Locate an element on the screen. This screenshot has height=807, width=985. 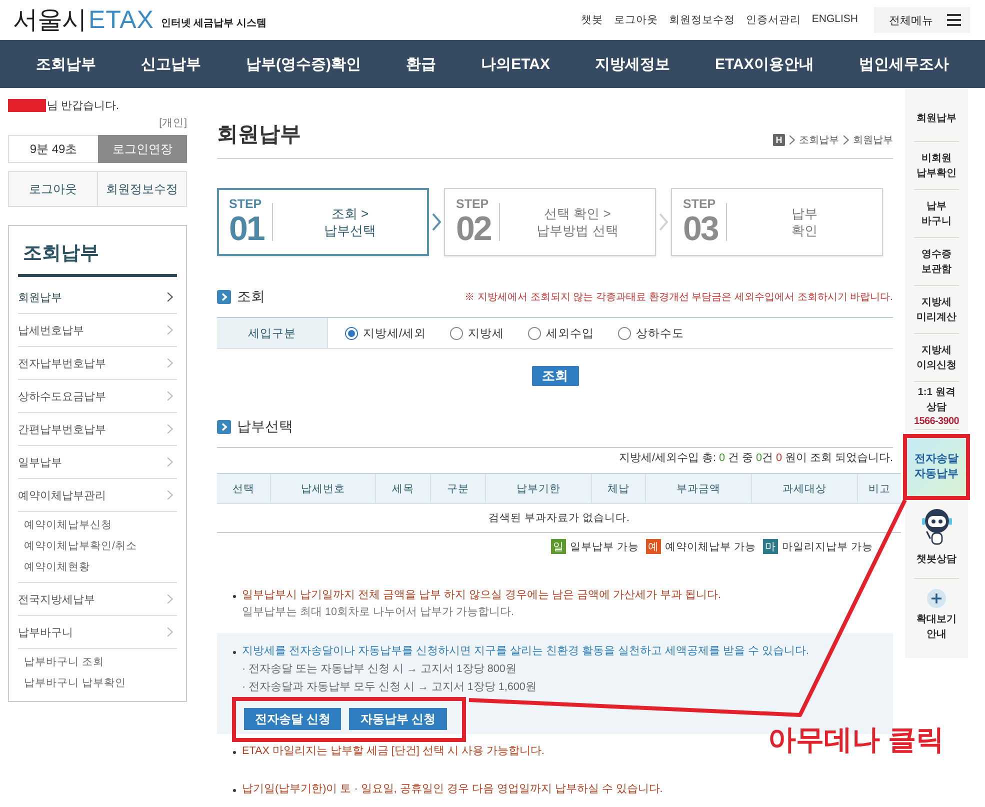
quick-menu-item: 1:1 원격 상담 1566-3900 is located at coordinates (936, 406).